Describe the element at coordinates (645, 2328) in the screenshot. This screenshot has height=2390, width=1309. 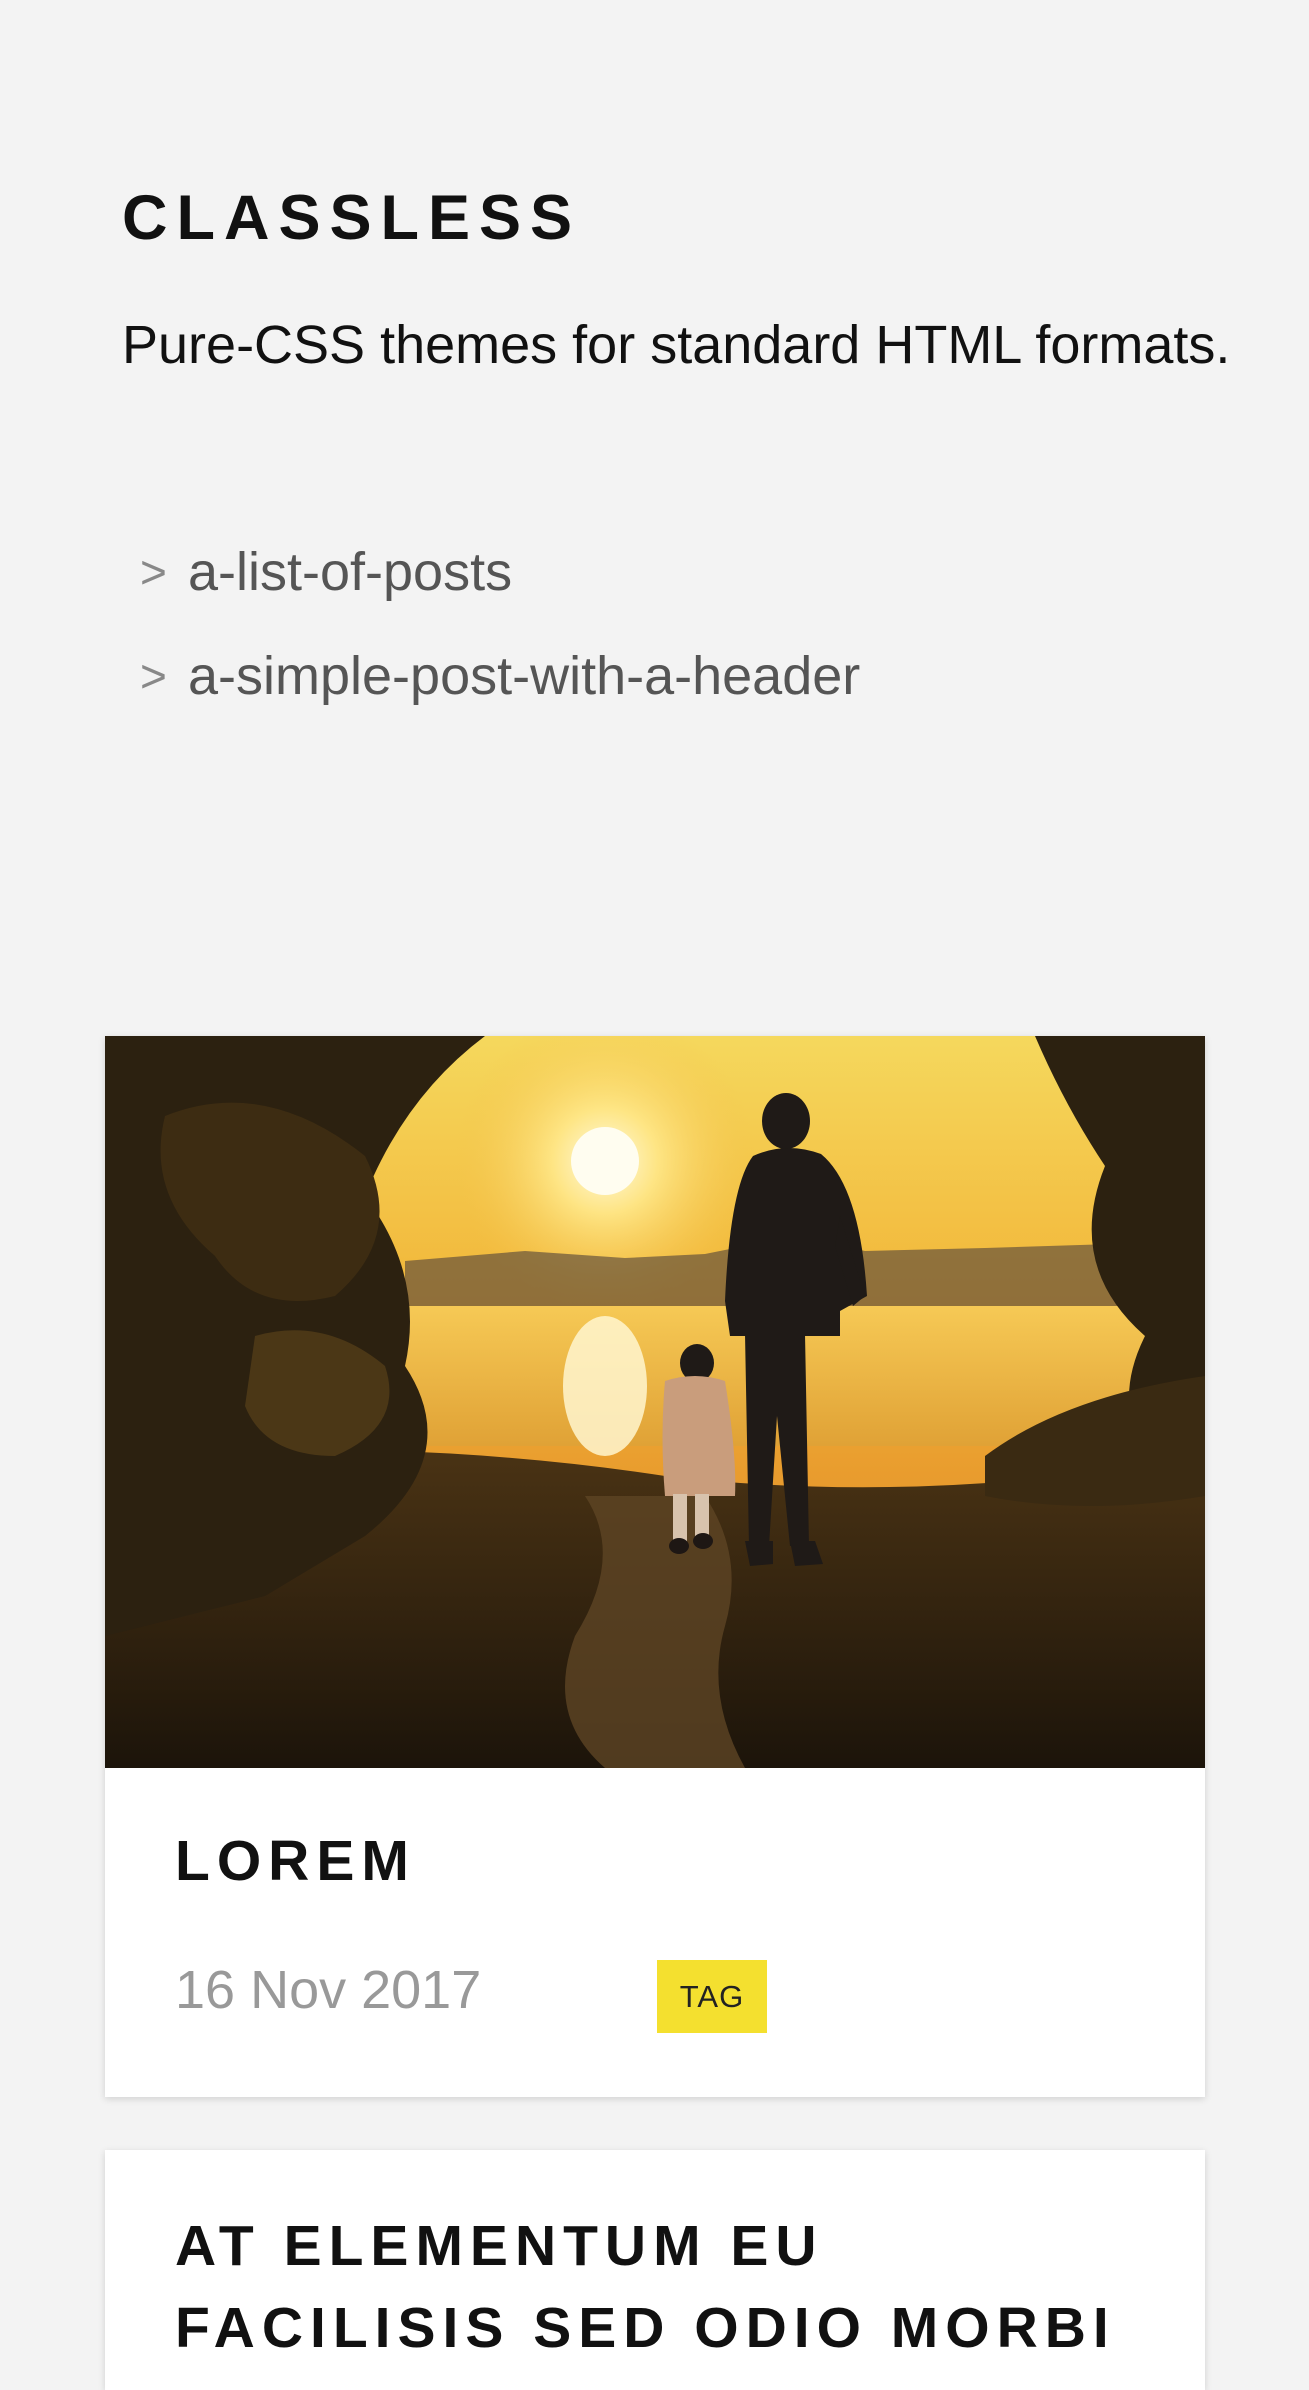
I see `post-title-line-2: FACILISIS SED ODIO MORBI` at that location.